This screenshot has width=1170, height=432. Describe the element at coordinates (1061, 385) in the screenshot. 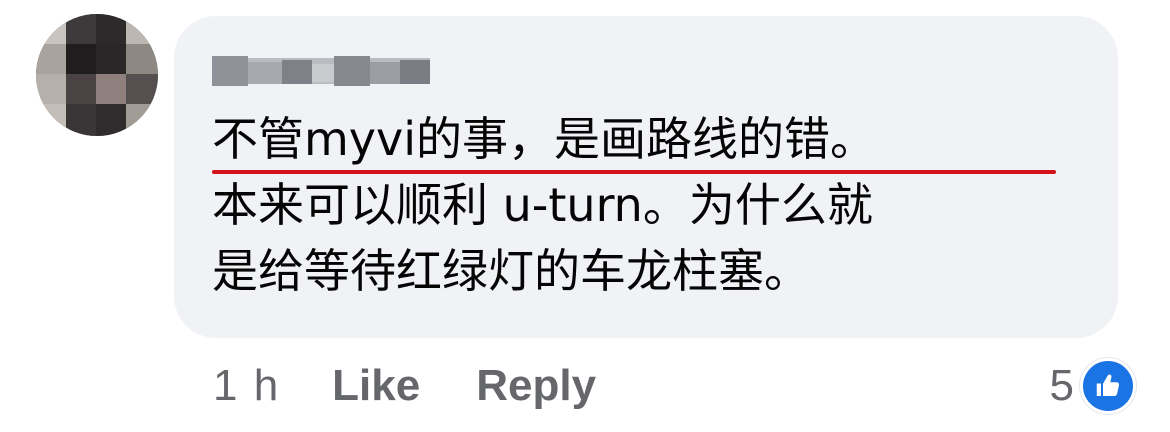

I see `reaction-count: 5` at that location.